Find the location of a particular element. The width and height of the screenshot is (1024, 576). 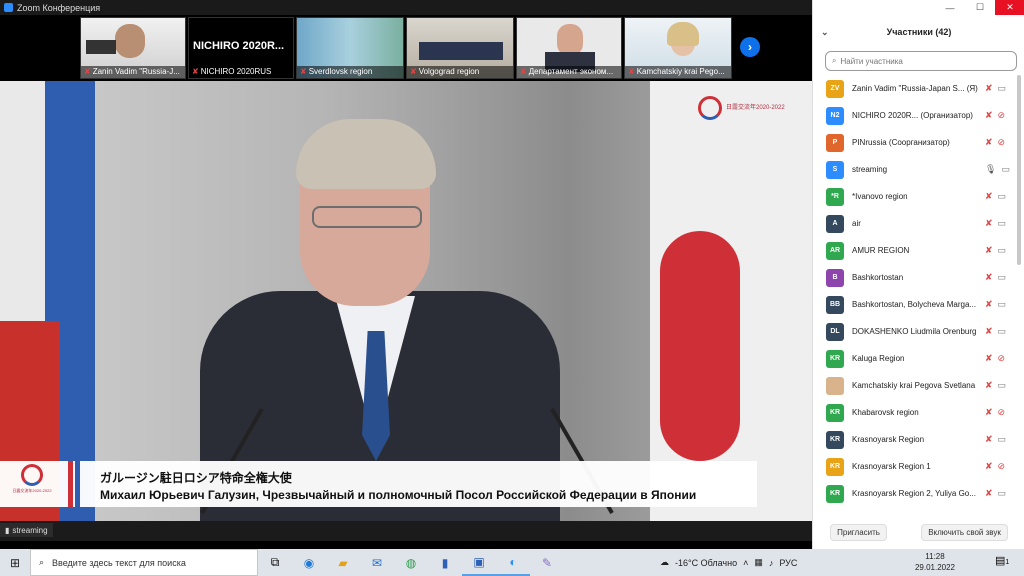

window-titlebar: Zoom Конференция is located at coordinates (406, 7).